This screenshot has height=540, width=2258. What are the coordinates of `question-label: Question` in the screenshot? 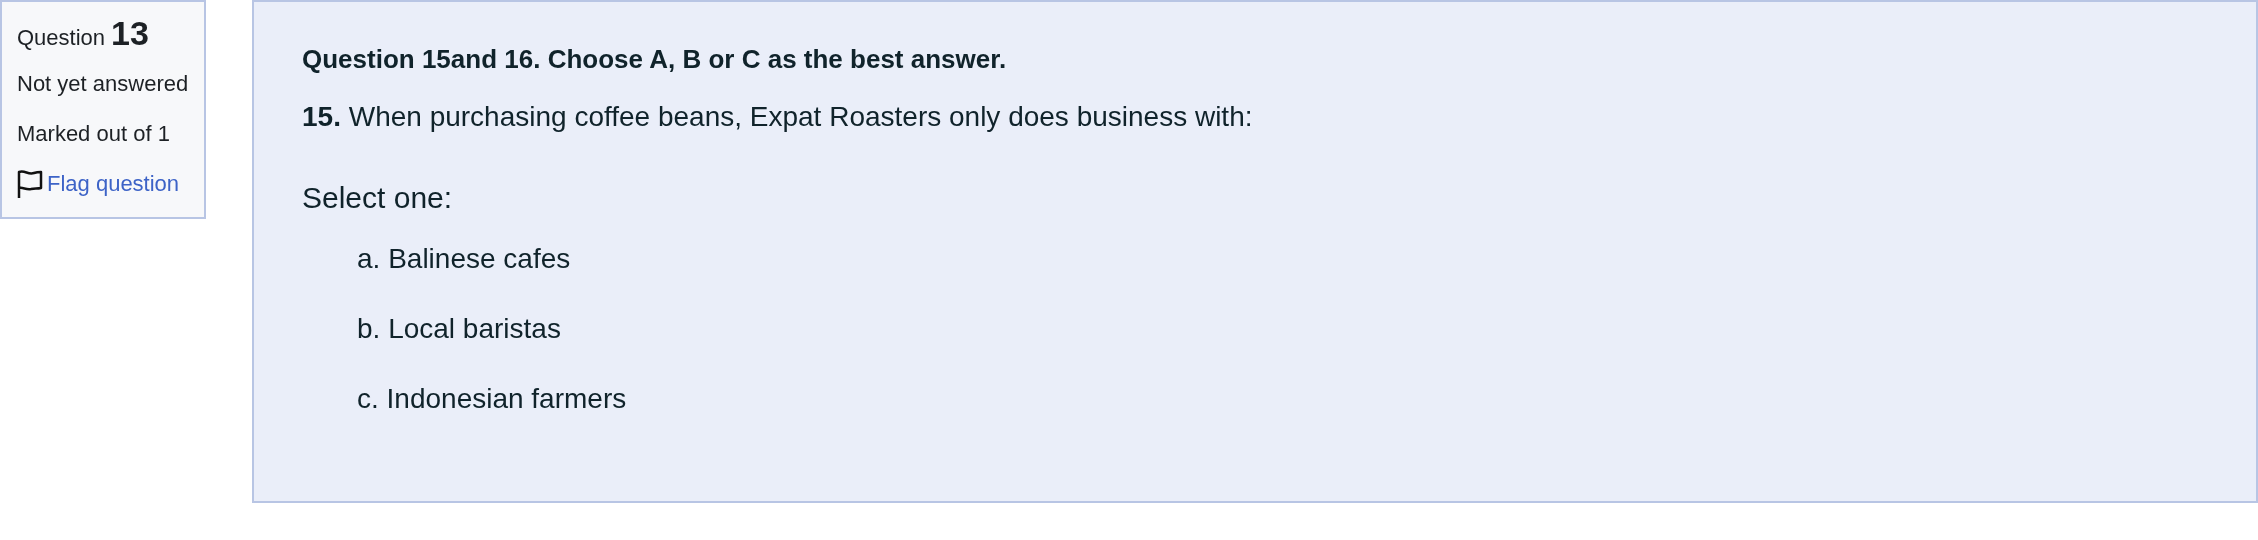 It's located at (61, 38).